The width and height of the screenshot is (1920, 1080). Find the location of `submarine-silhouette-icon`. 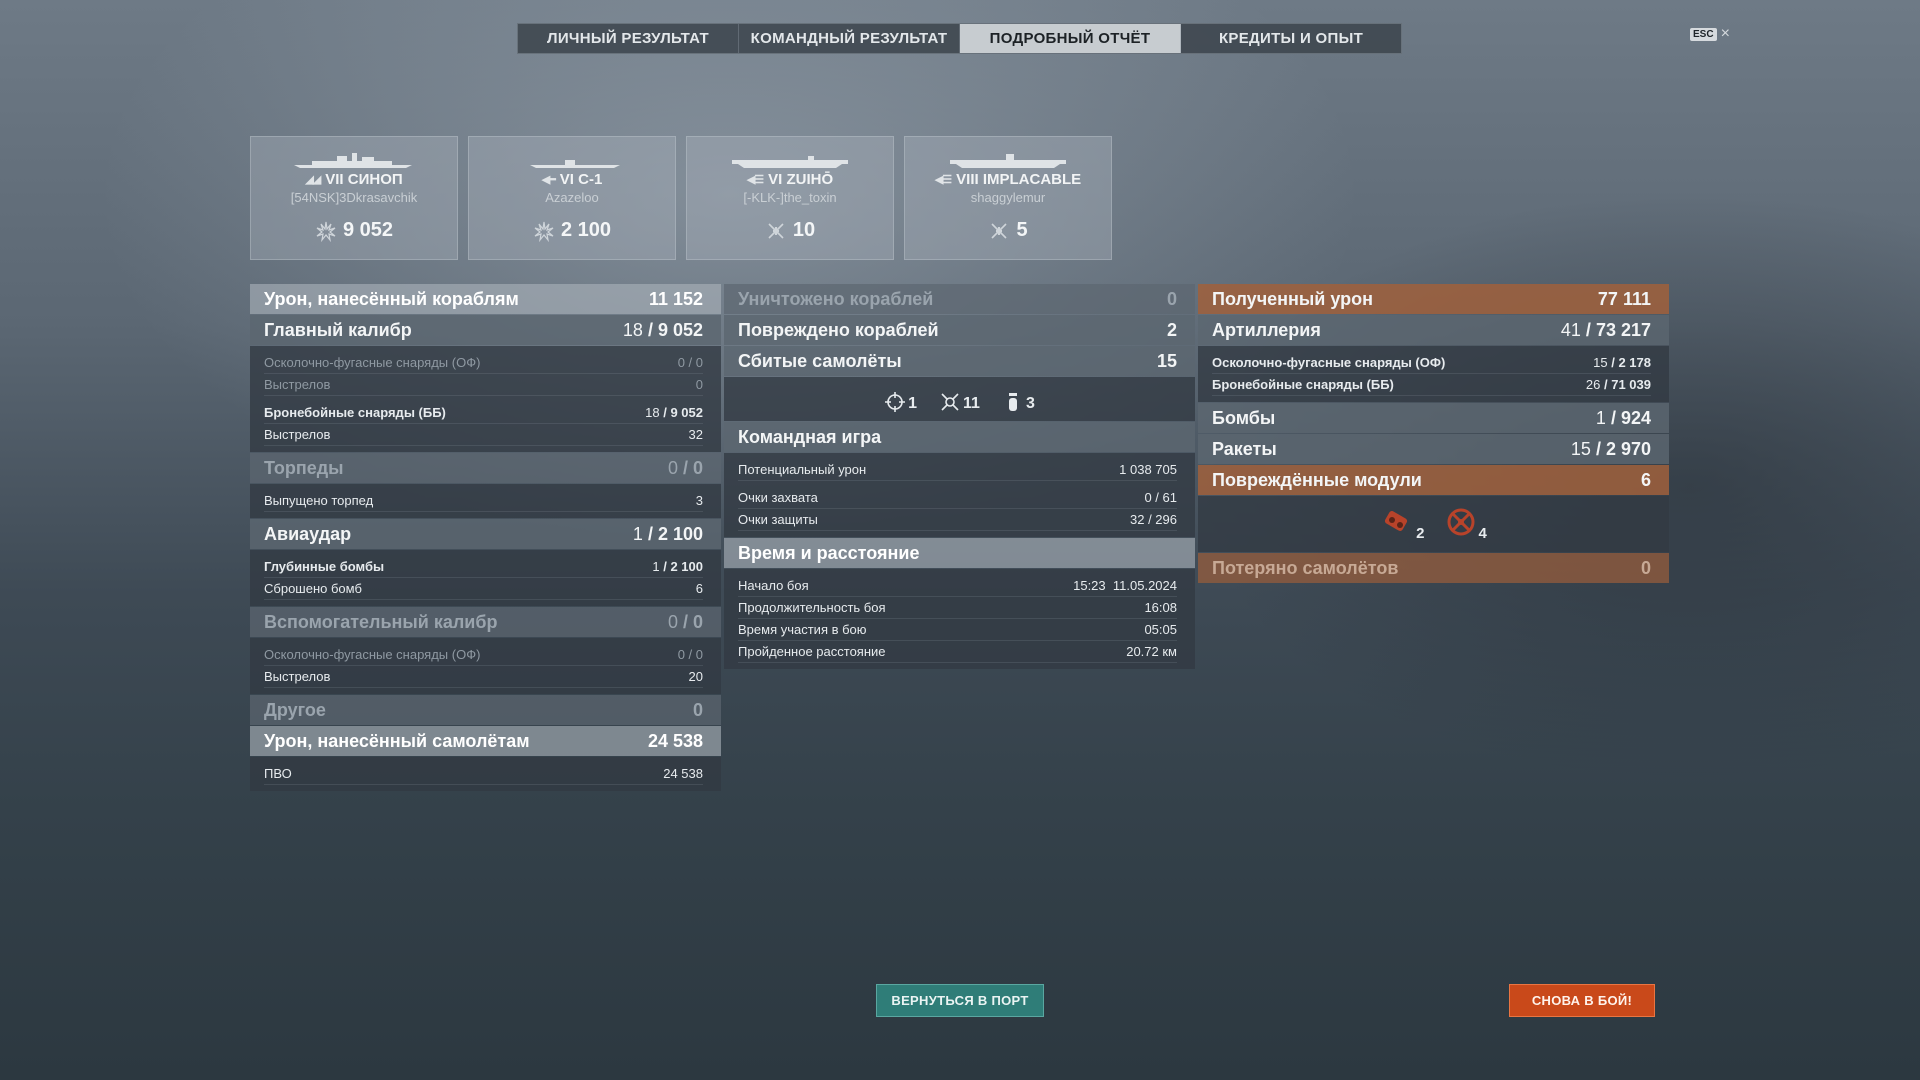

submarine-silhouette-icon is located at coordinates (575, 164).